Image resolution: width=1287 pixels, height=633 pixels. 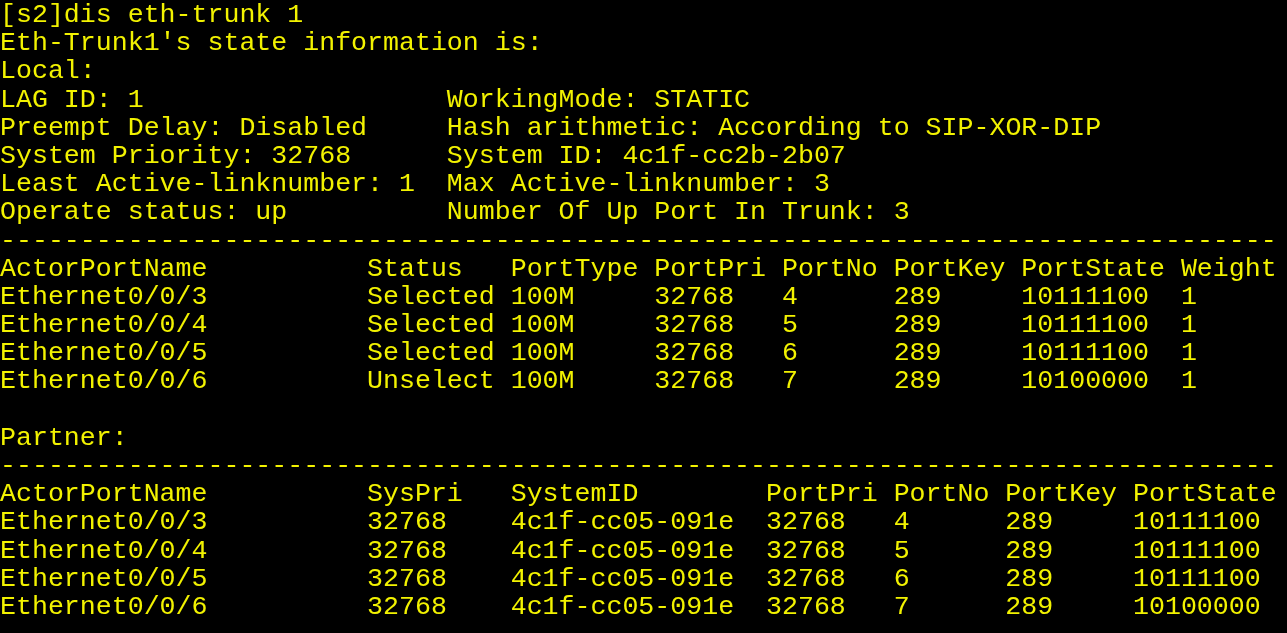 I want to click on column-header: Weight, so click(x=1228, y=268).